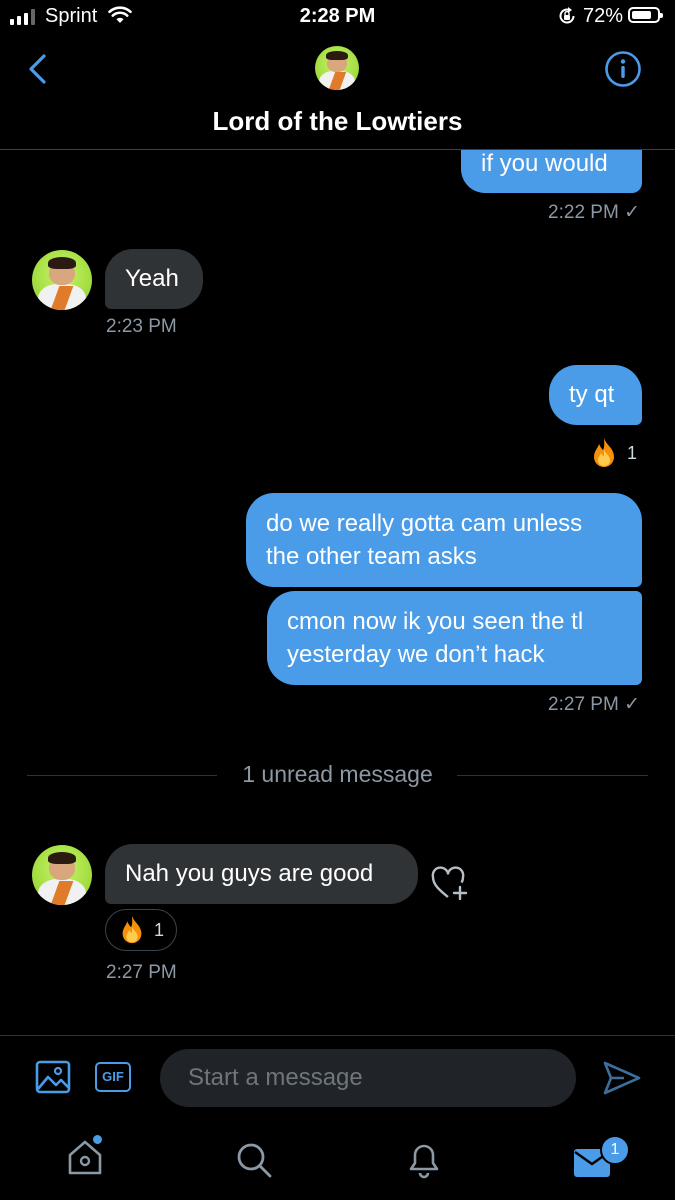 The image size is (675, 1200). What do you see at coordinates (645, 15) in the screenshot?
I see `battery-icon` at bounding box center [645, 15].